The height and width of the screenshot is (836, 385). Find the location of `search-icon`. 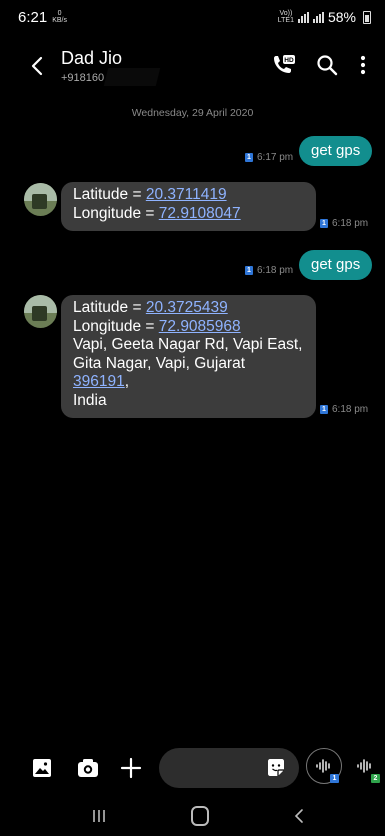

search-icon is located at coordinates (327, 65).